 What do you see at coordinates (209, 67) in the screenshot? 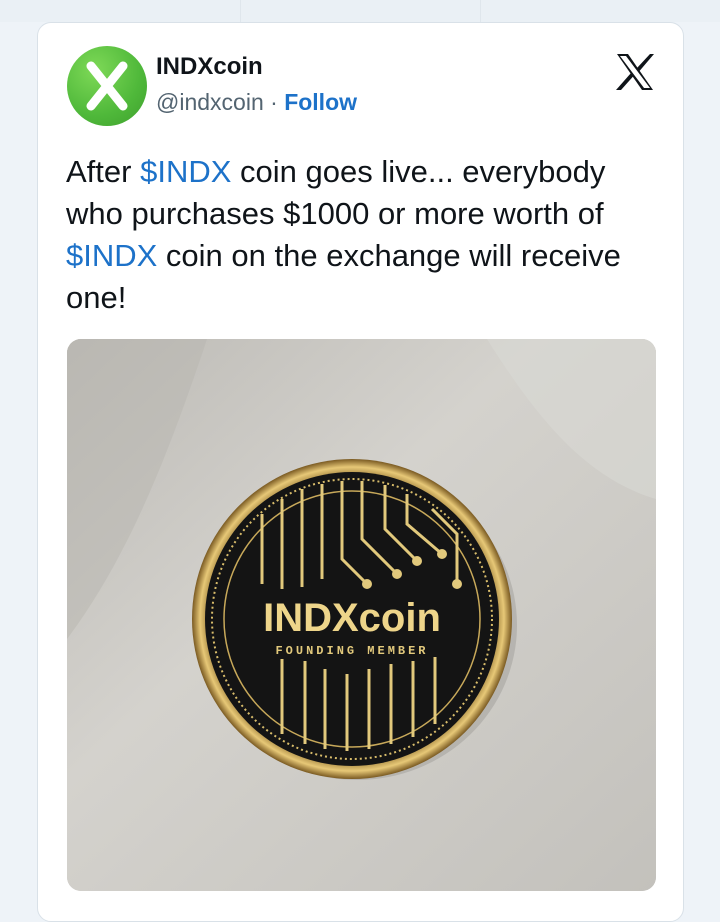
I see `author-display-name: INDXcoin` at bounding box center [209, 67].